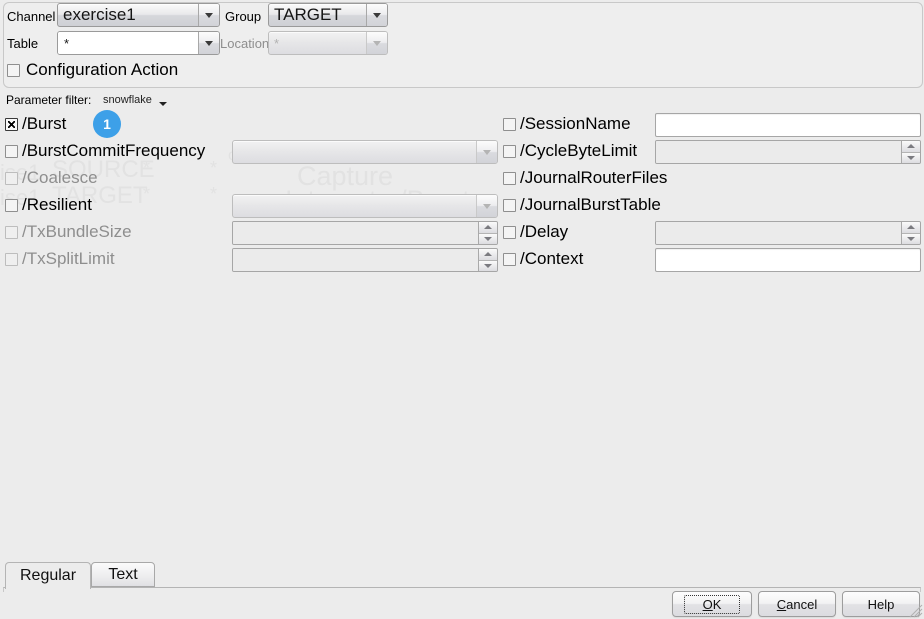 This screenshot has width=924, height=619. What do you see at coordinates (328, 43) in the screenshot?
I see `location-combo: *` at bounding box center [328, 43].